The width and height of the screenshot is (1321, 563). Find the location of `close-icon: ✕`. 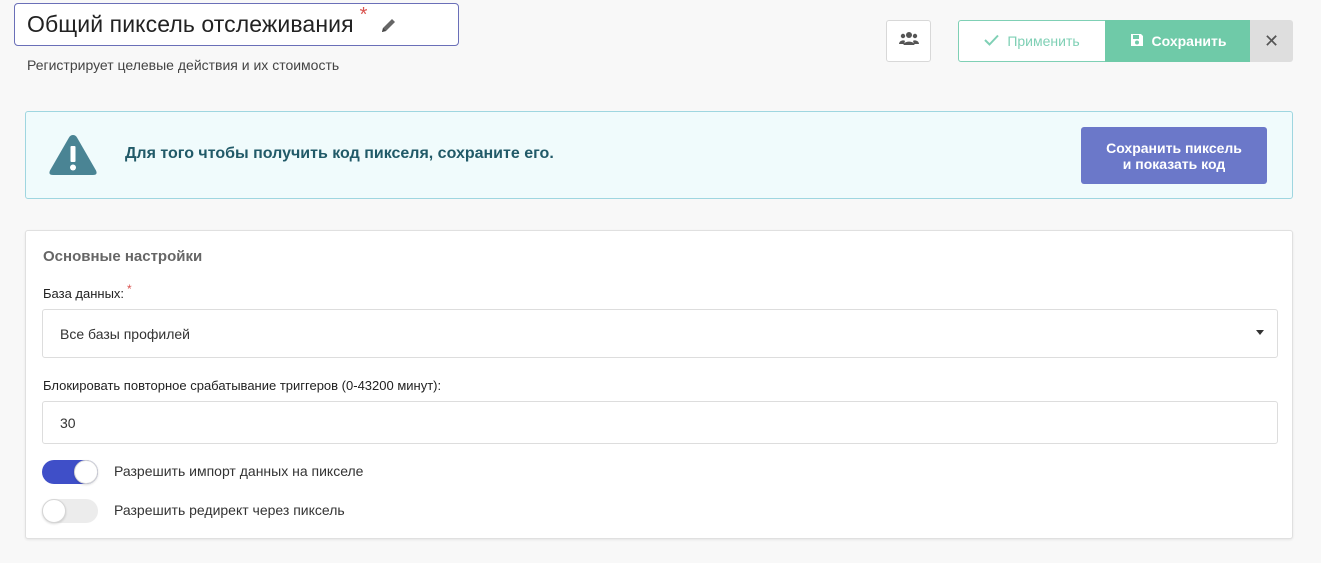

close-icon: ✕ is located at coordinates (1271, 40).